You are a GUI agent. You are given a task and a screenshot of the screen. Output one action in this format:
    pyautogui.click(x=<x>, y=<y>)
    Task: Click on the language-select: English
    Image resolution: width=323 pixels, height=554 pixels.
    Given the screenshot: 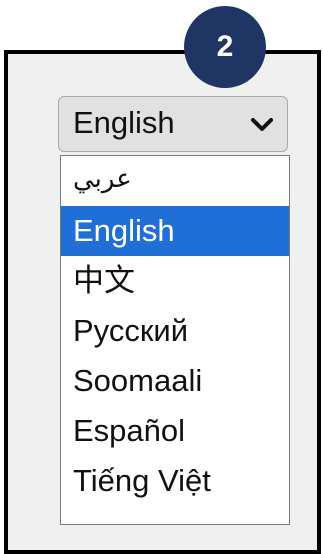 What is the action you would take?
    pyautogui.click(x=173, y=124)
    